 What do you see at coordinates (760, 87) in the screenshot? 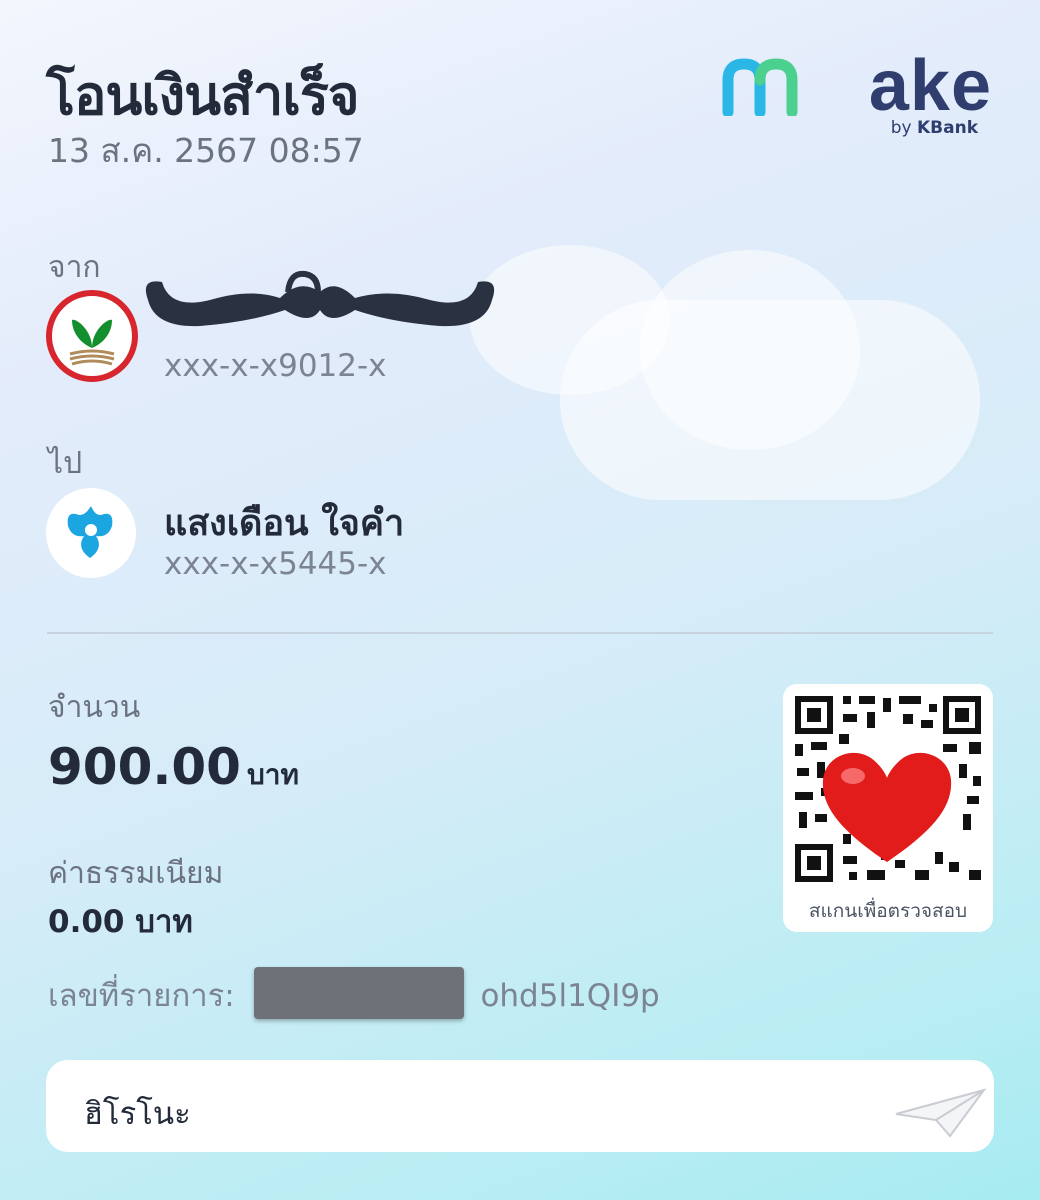
I see `make-logo-m-icon` at bounding box center [760, 87].